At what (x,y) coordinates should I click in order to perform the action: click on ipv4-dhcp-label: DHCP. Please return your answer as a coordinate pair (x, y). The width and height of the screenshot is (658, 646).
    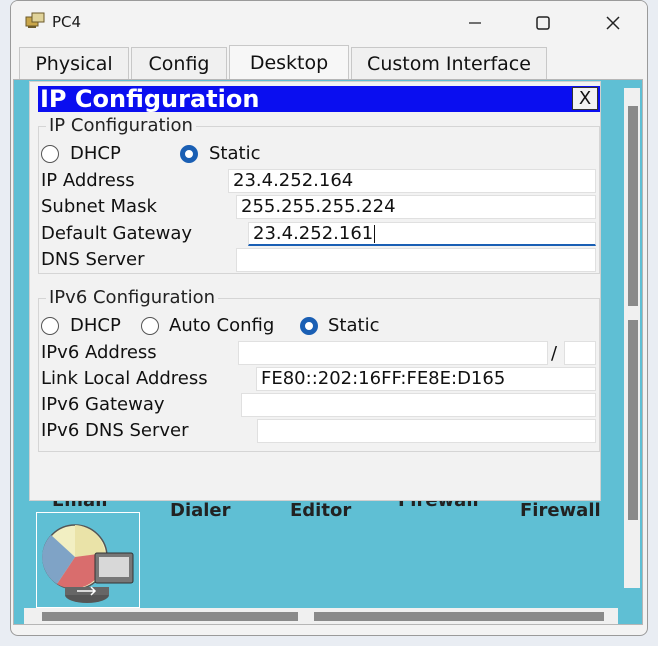
    Looking at the image, I should click on (95, 153).